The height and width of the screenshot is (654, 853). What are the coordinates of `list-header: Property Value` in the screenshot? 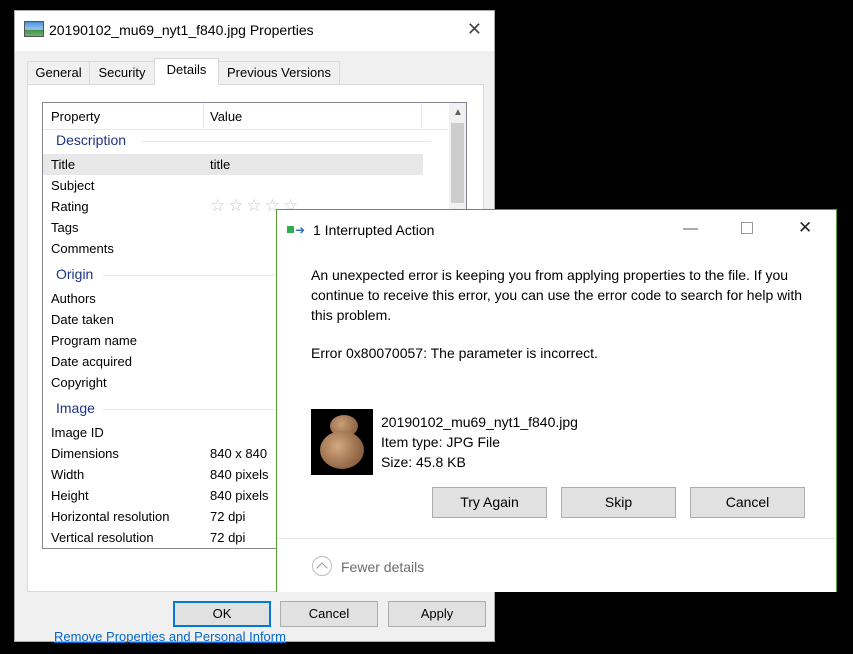 It's located at (245, 116).